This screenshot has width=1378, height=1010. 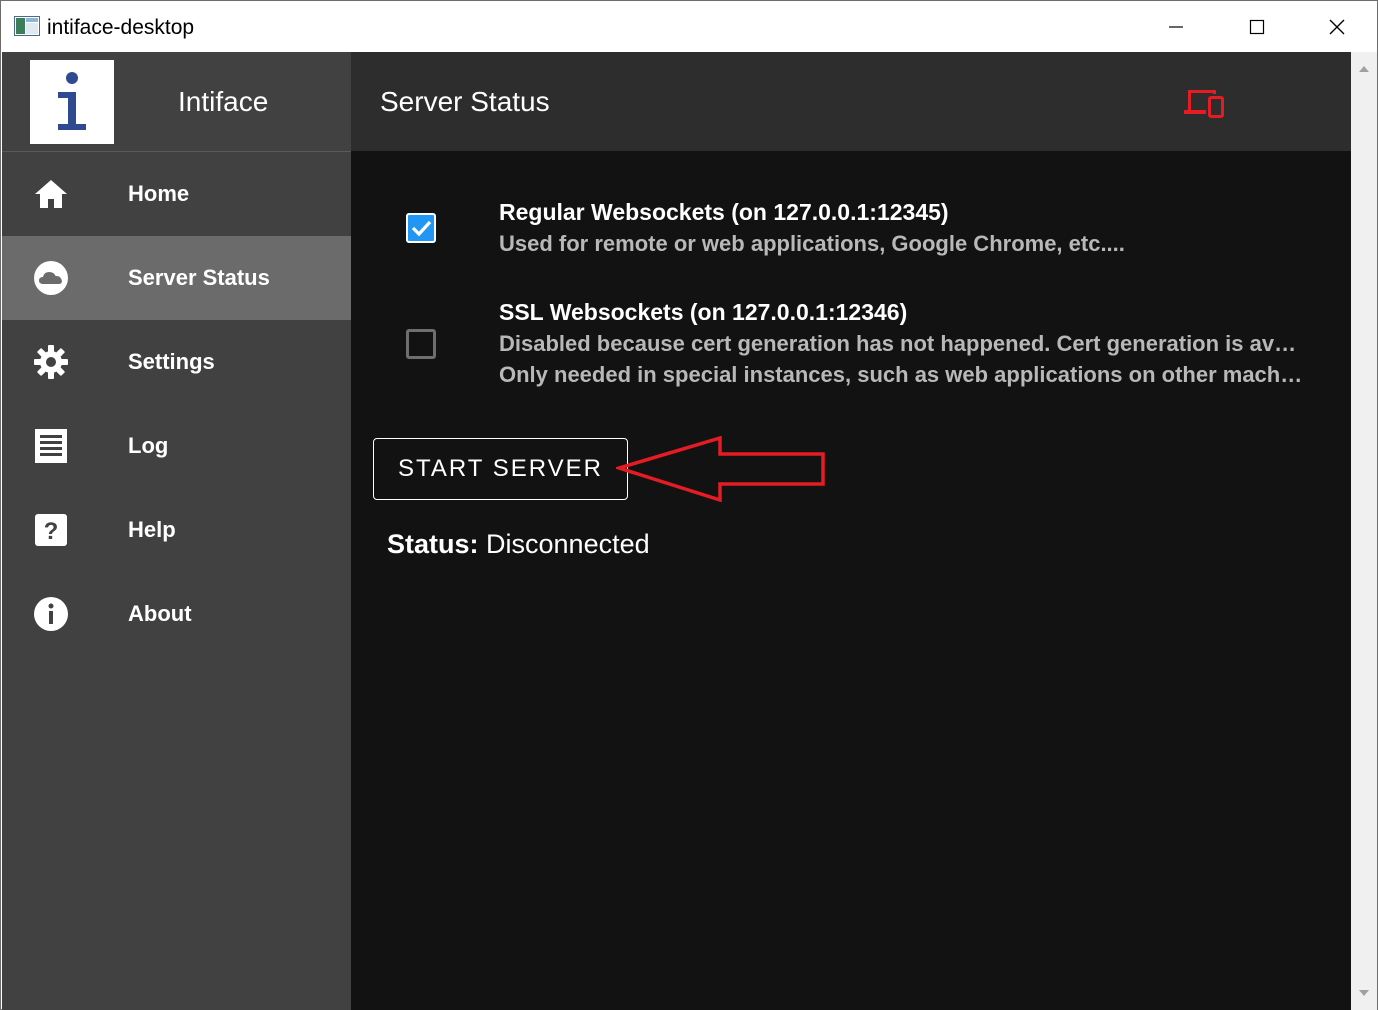 What do you see at coordinates (421, 344) in the screenshot?
I see `ssl-websockets-checkbox` at bounding box center [421, 344].